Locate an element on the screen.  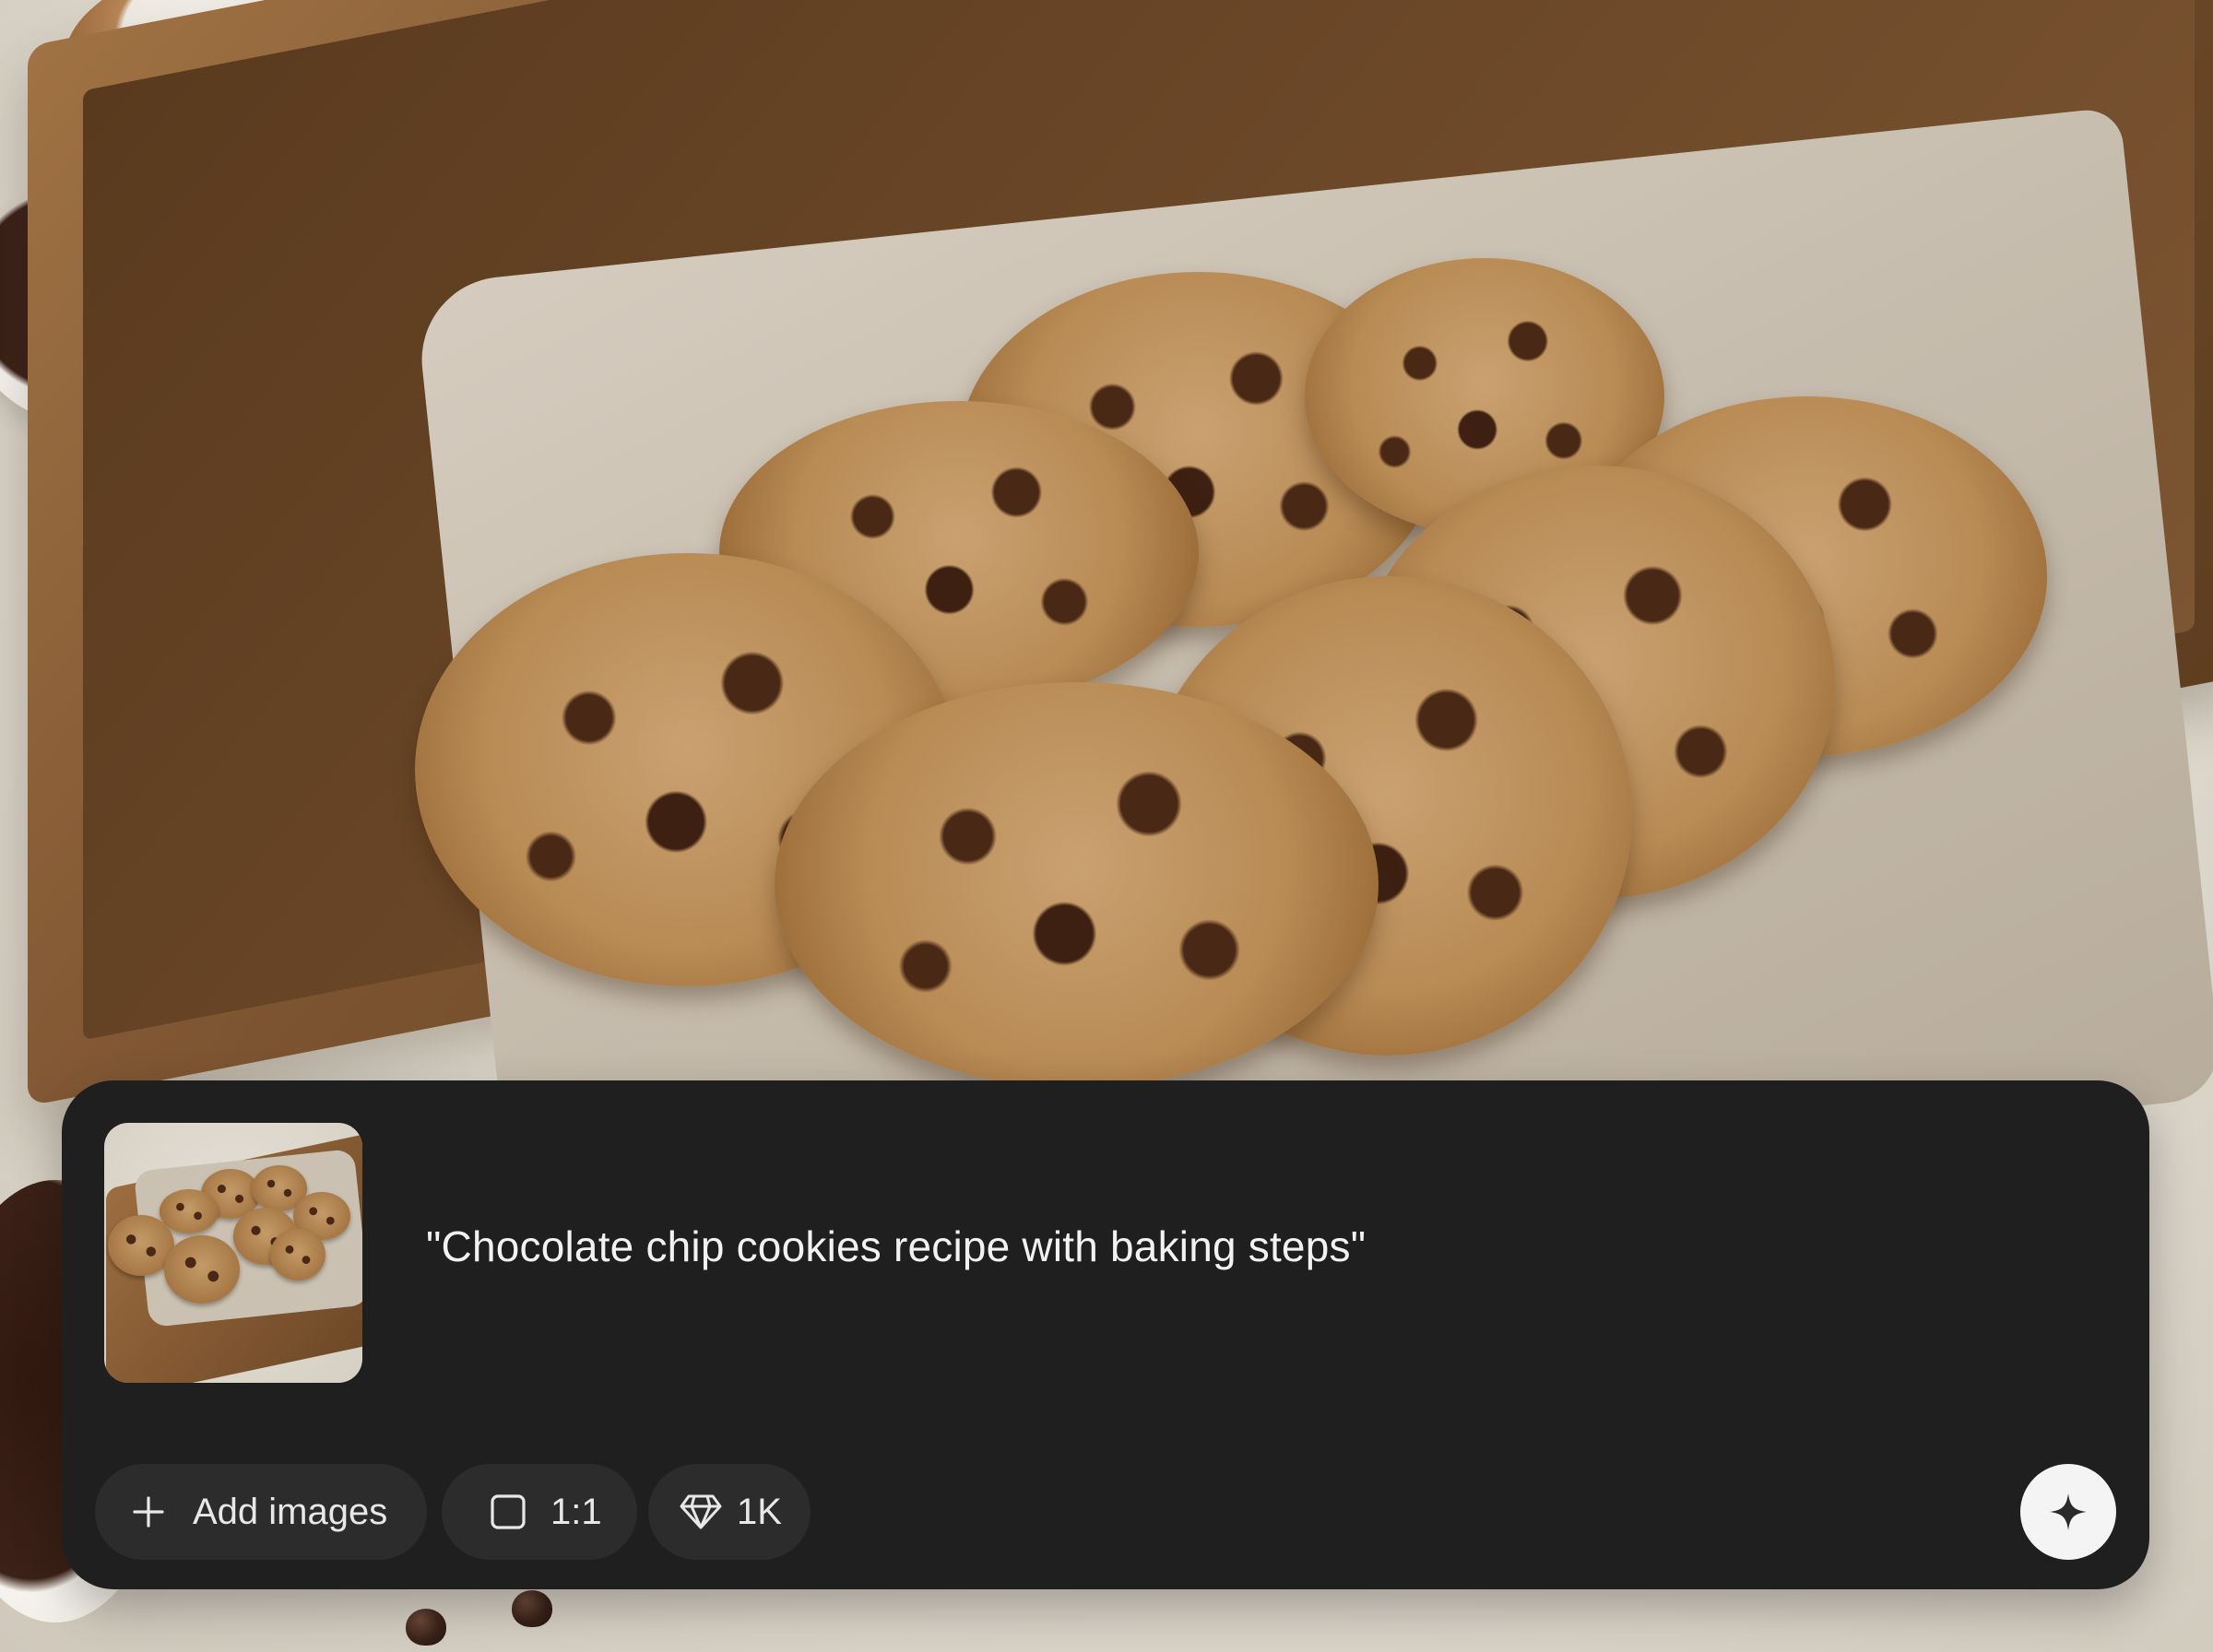
diamond-icon is located at coordinates (701, 1511).